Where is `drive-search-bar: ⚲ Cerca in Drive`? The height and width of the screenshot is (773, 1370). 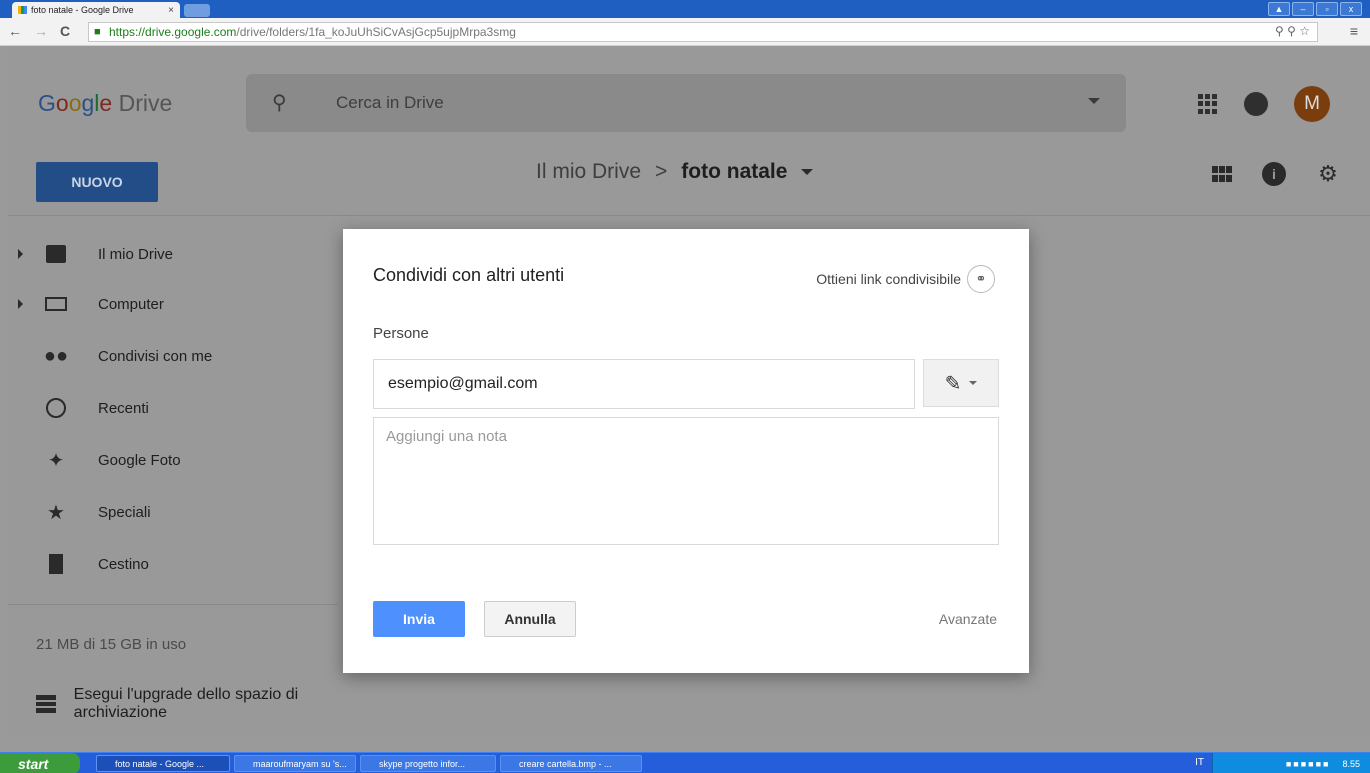
drive-search-bar: ⚲ Cerca in Drive is located at coordinates (686, 103).